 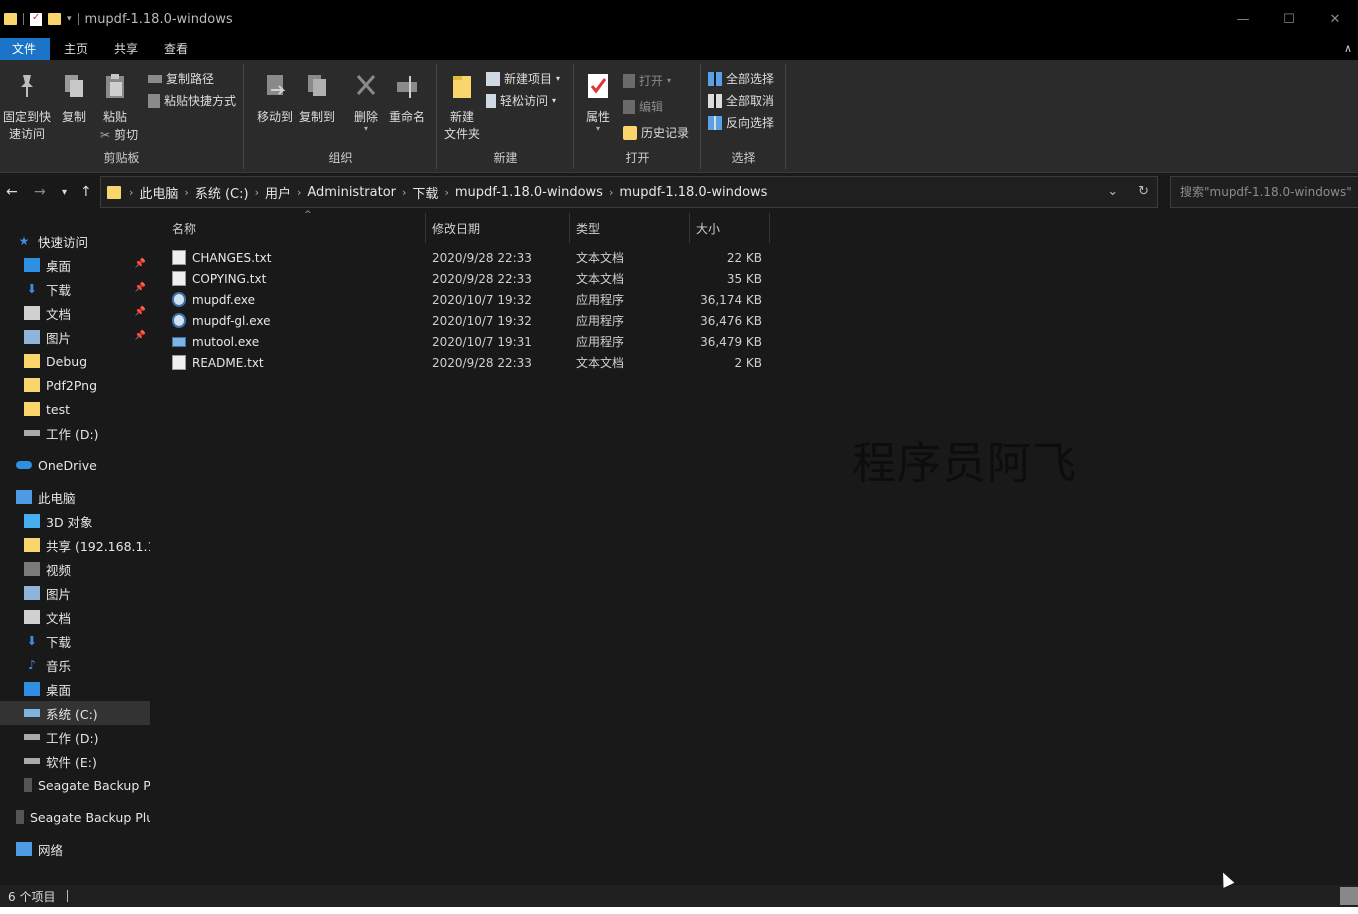 What do you see at coordinates (75, 465) in the screenshot?
I see `sidebar-item: OneDrive` at bounding box center [75, 465].